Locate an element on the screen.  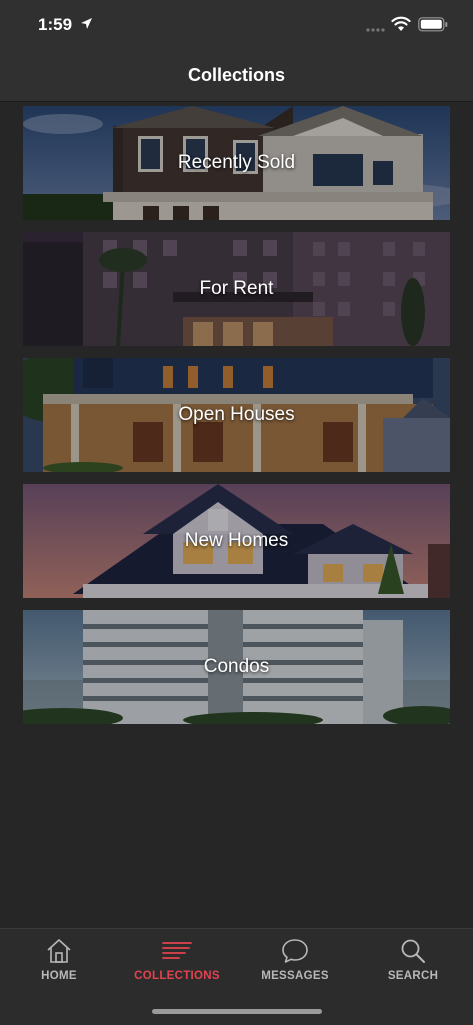
collection-card-for-rent: For Rent is located at coordinates (236, 289).